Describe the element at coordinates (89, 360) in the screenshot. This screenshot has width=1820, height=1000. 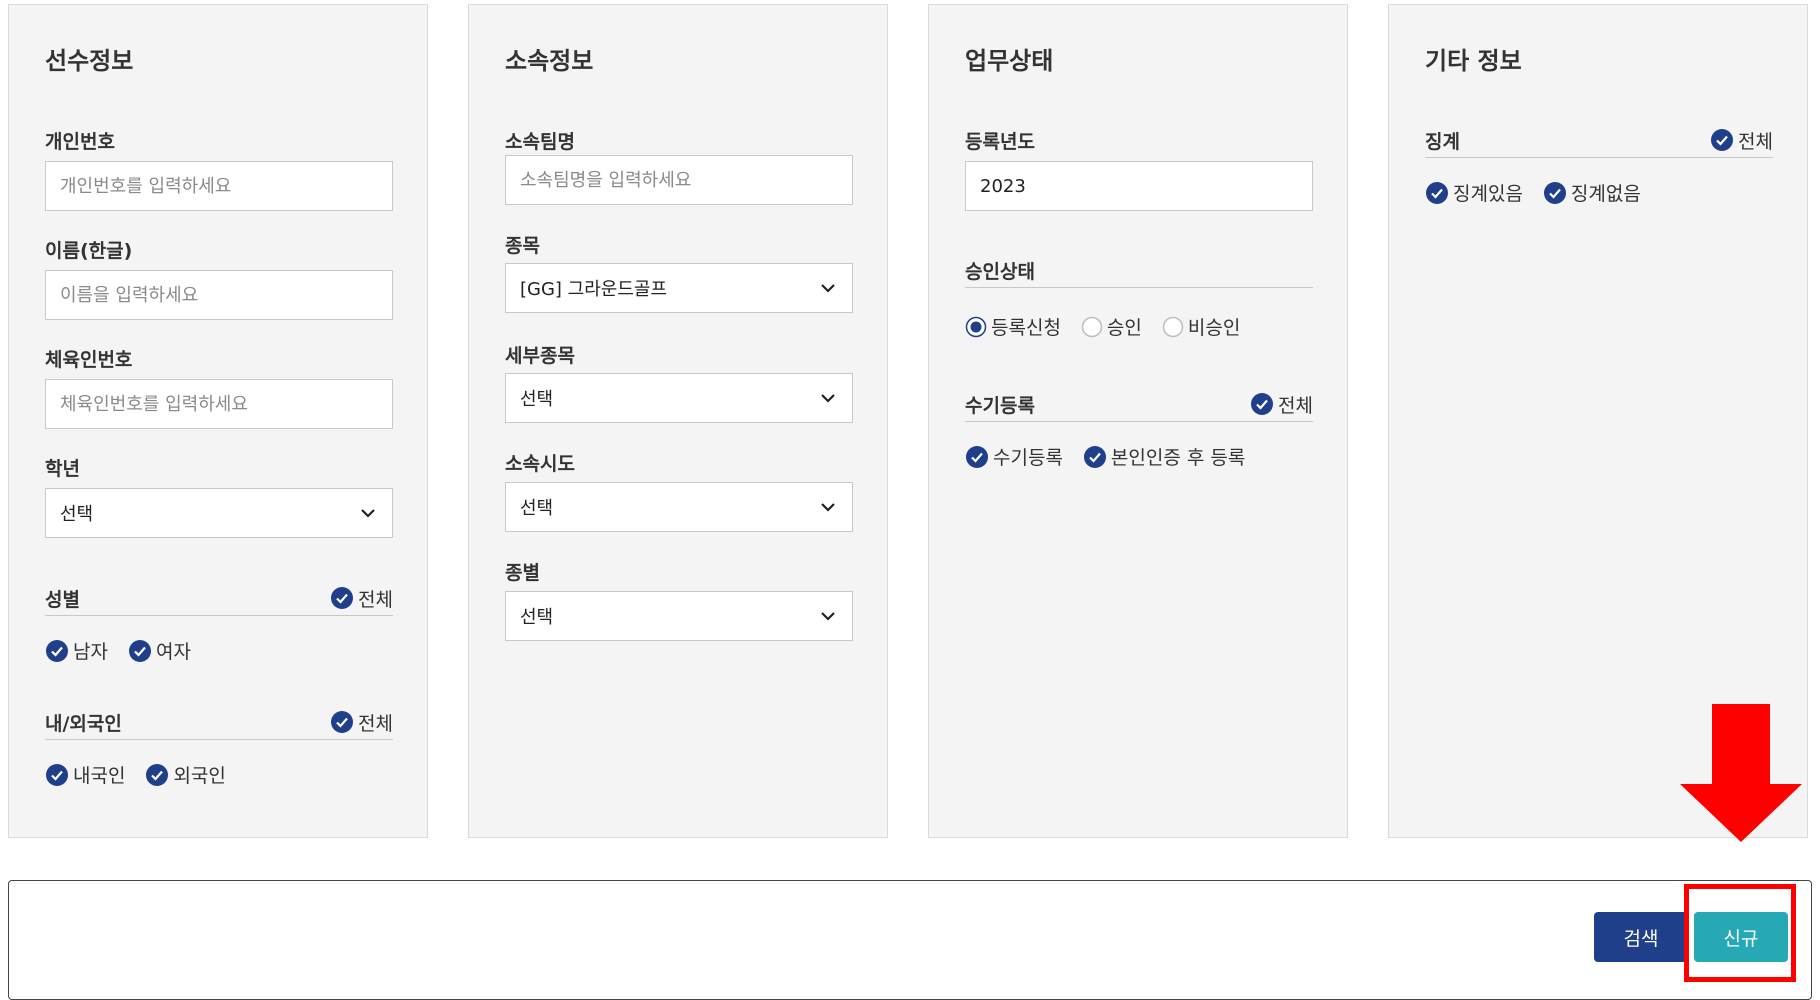
I see `athlete-no-label: 체육인번호` at that location.